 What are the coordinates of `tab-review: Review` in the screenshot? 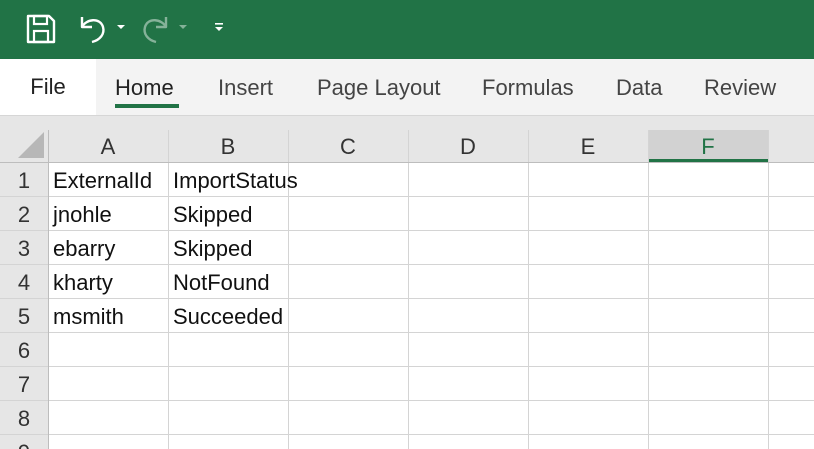 It's located at (740, 88).